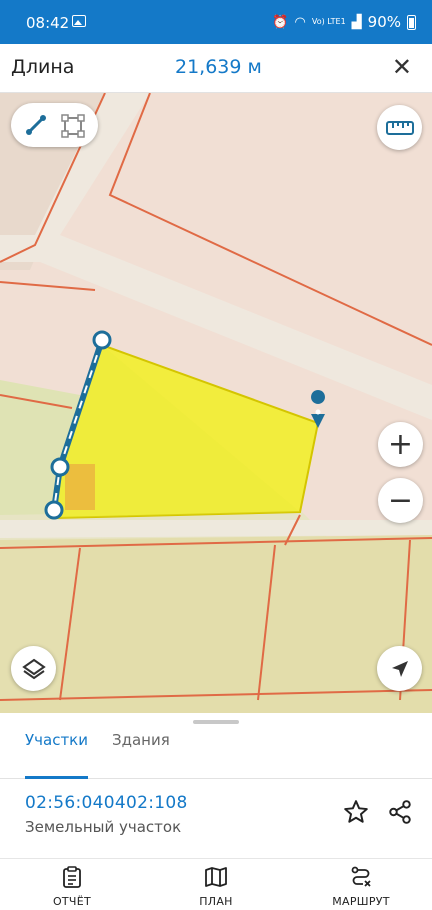  What do you see at coordinates (400, 500) in the screenshot?
I see `zoom-out-button: −` at bounding box center [400, 500].